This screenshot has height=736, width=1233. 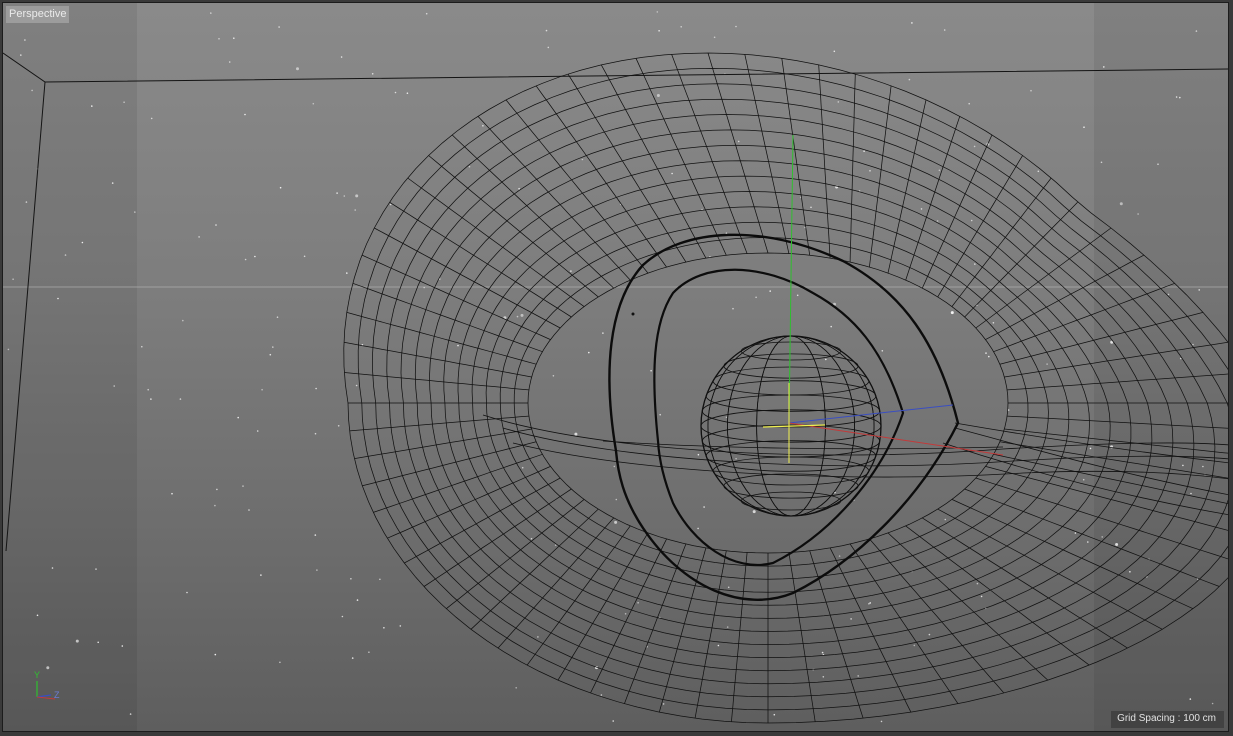 I want to click on backdrop-edge, so click(x=615, y=67).